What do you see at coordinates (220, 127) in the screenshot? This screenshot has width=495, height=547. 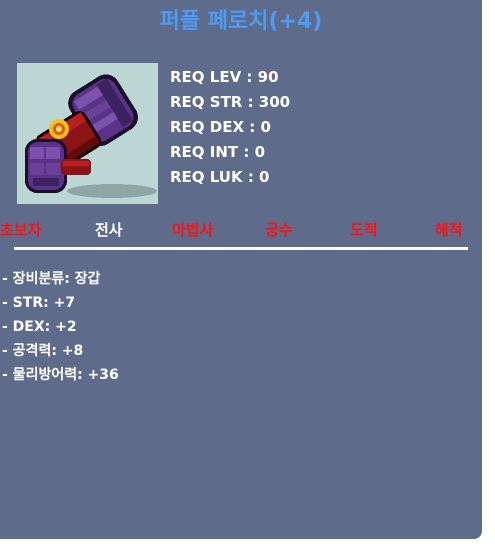 I see `req-dex: REQ DEX : 0` at bounding box center [220, 127].